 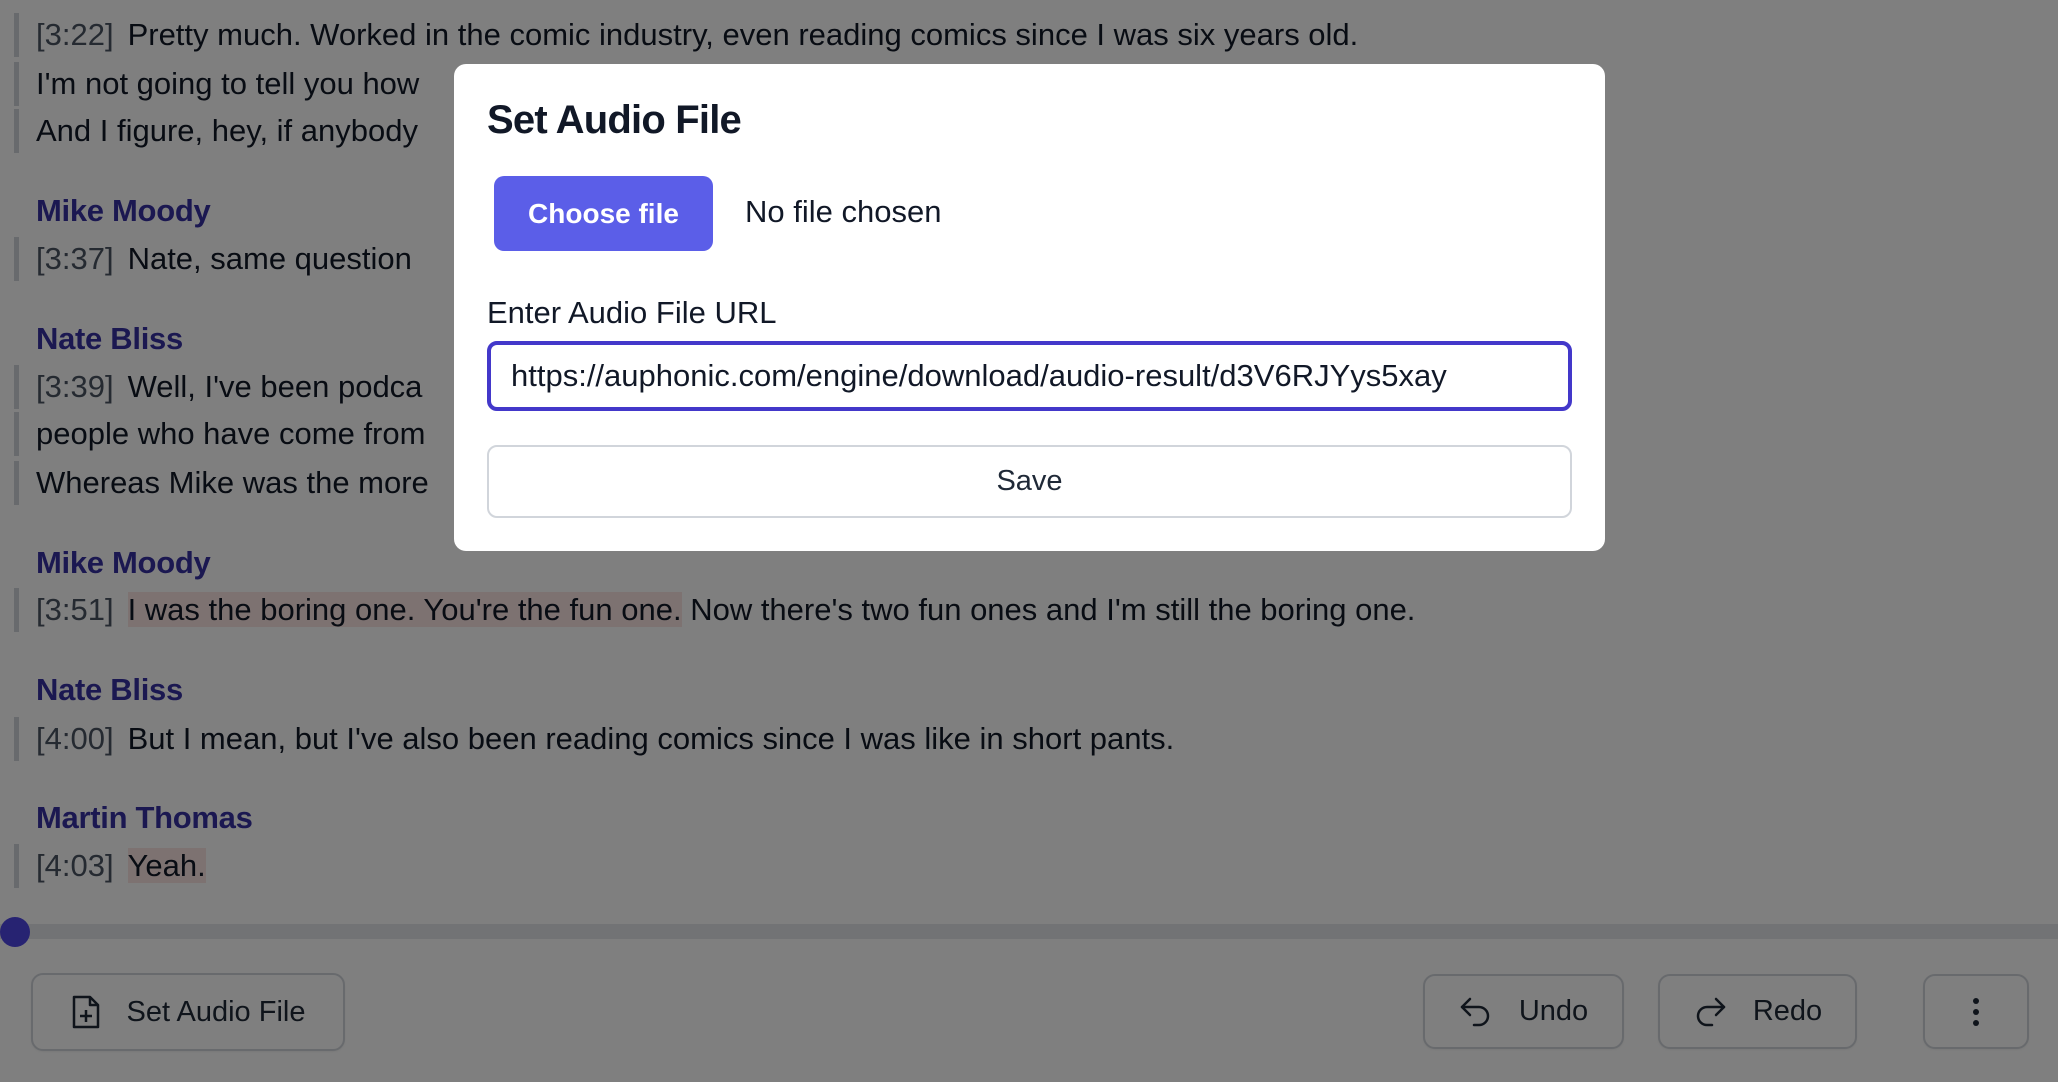 What do you see at coordinates (632, 312) in the screenshot?
I see `audio-url-label: Enter Audio File URL` at bounding box center [632, 312].